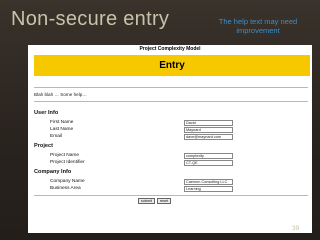 This screenshot has height=240, width=320. Describe the element at coordinates (65, 188) in the screenshot. I see `business-area-label: Business Area` at that location.